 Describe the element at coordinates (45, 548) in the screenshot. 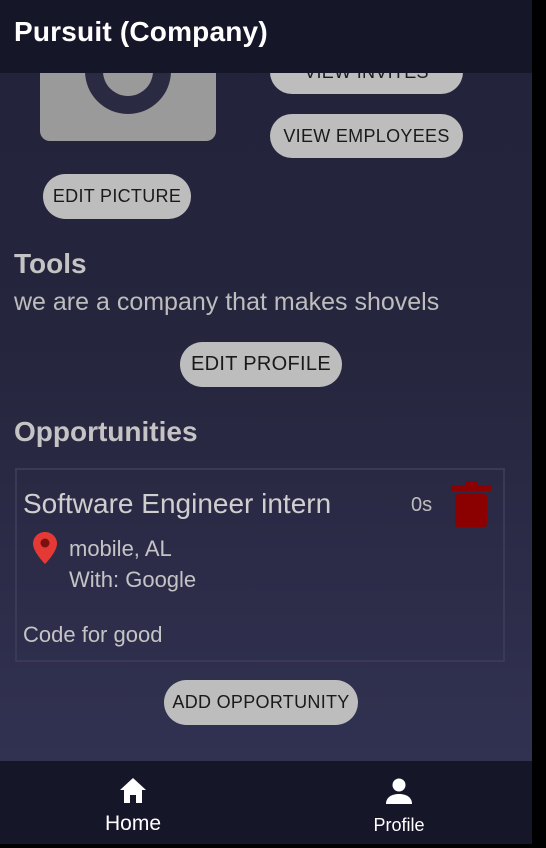

I see `map-pin-icon` at that location.